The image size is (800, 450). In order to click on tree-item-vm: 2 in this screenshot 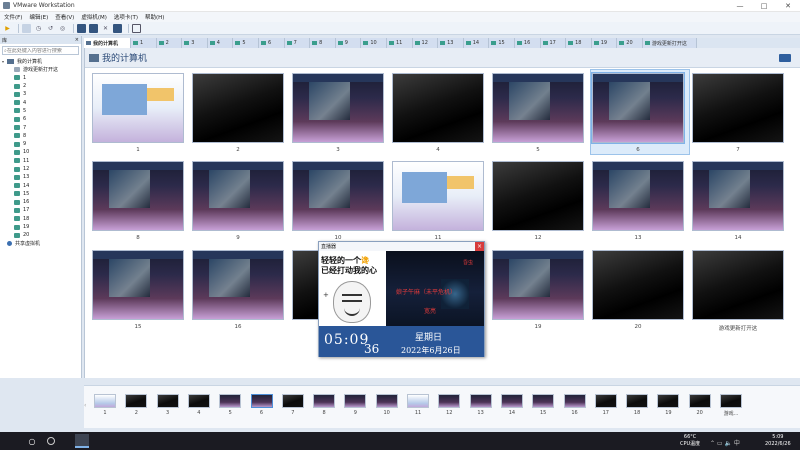, I will do `click(40, 86)`.